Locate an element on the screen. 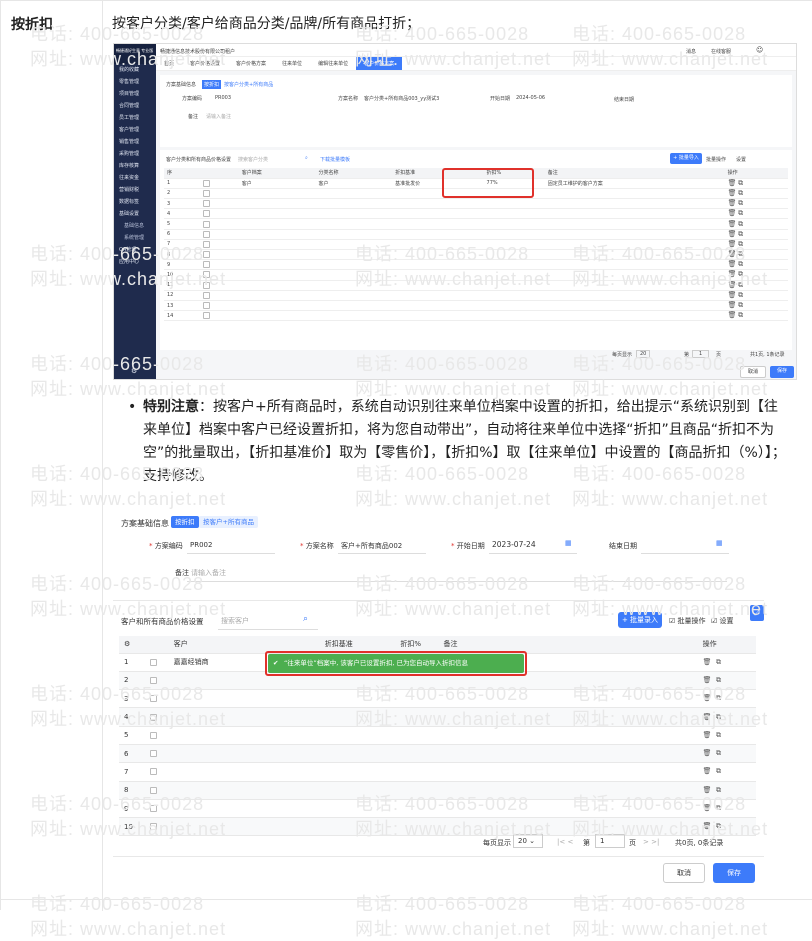  batch-import-button: + 批量导入 is located at coordinates (686, 158).